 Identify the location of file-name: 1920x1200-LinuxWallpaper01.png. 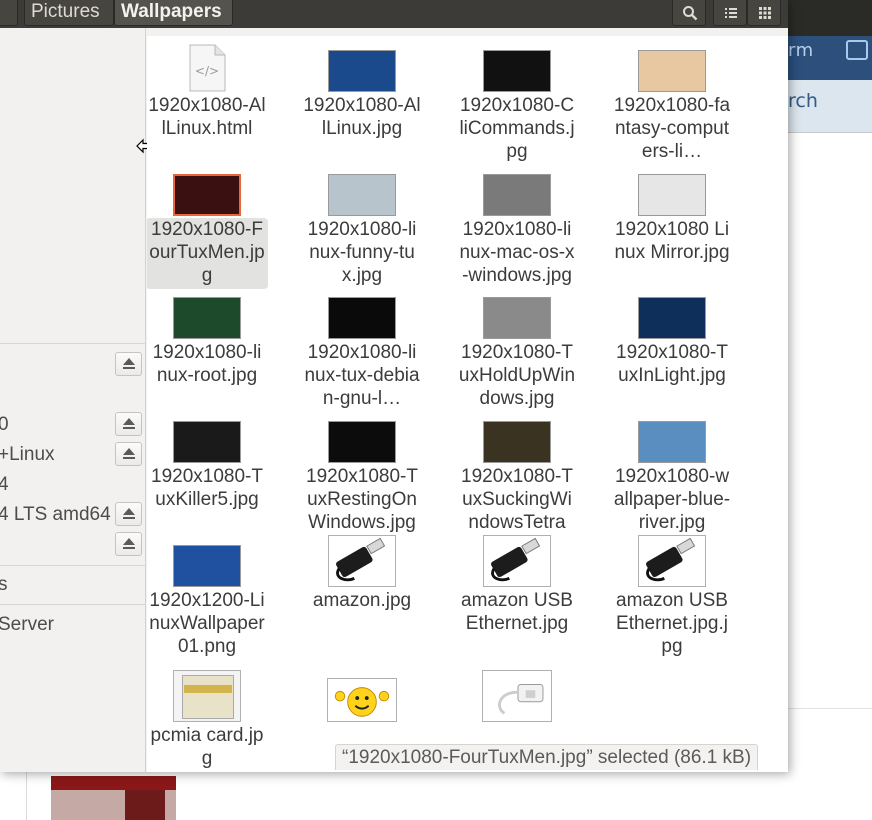
(207, 623).